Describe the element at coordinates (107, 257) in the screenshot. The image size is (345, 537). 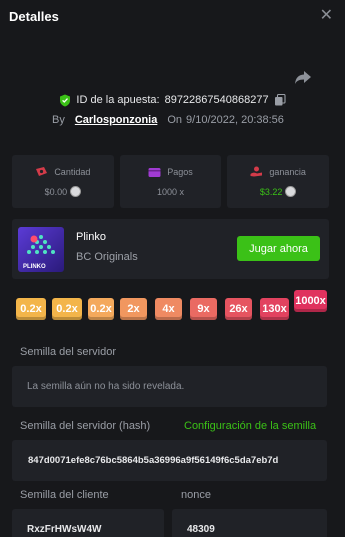
I see `game-provider: BC Originals` at that location.